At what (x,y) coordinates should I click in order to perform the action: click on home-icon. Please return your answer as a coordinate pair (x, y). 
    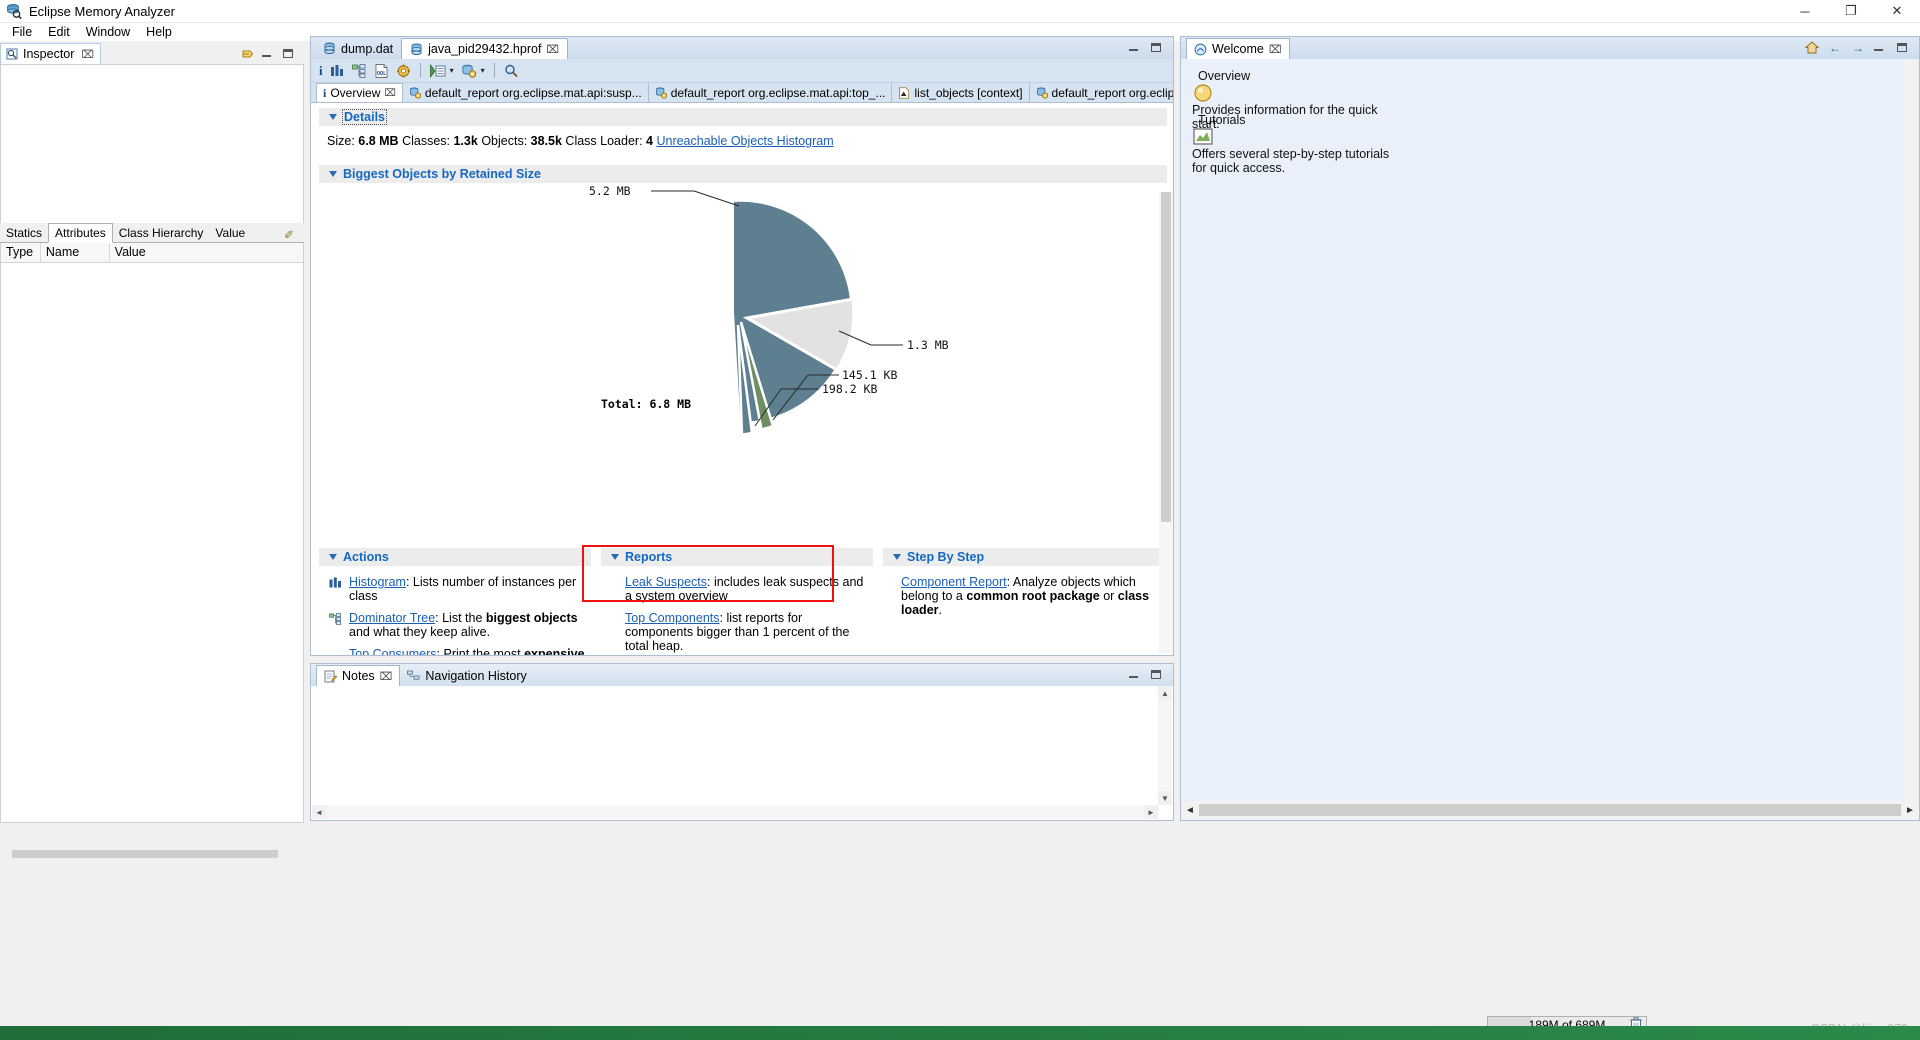
    Looking at the image, I should click on (1812, 48).